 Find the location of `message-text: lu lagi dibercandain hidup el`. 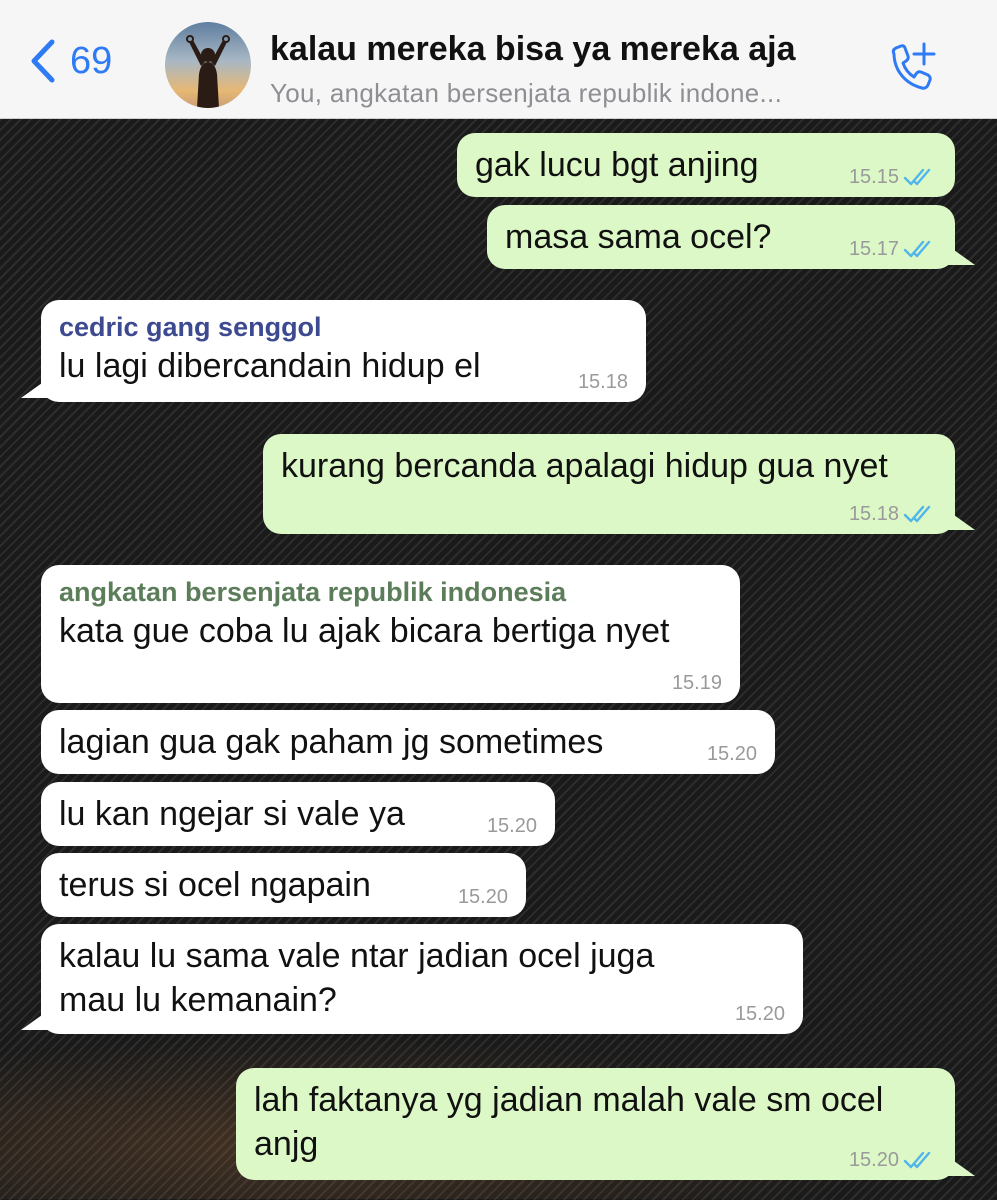

message-text: lu lagi dibercandain hidup el is located at coordinates (270, 366).